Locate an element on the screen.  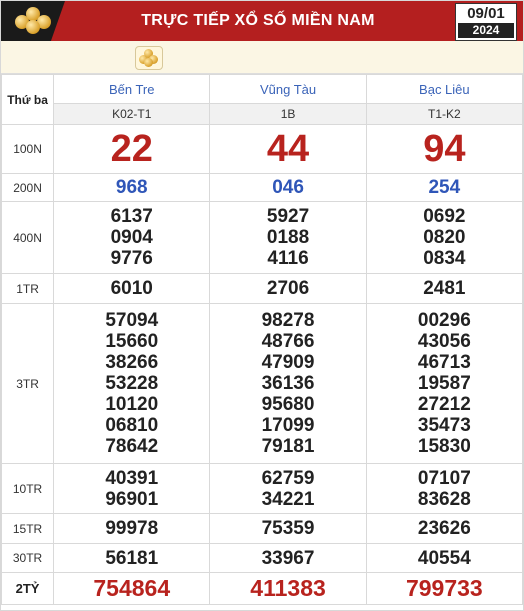
prize-number: 96901 is located at coordinates (132, 499).